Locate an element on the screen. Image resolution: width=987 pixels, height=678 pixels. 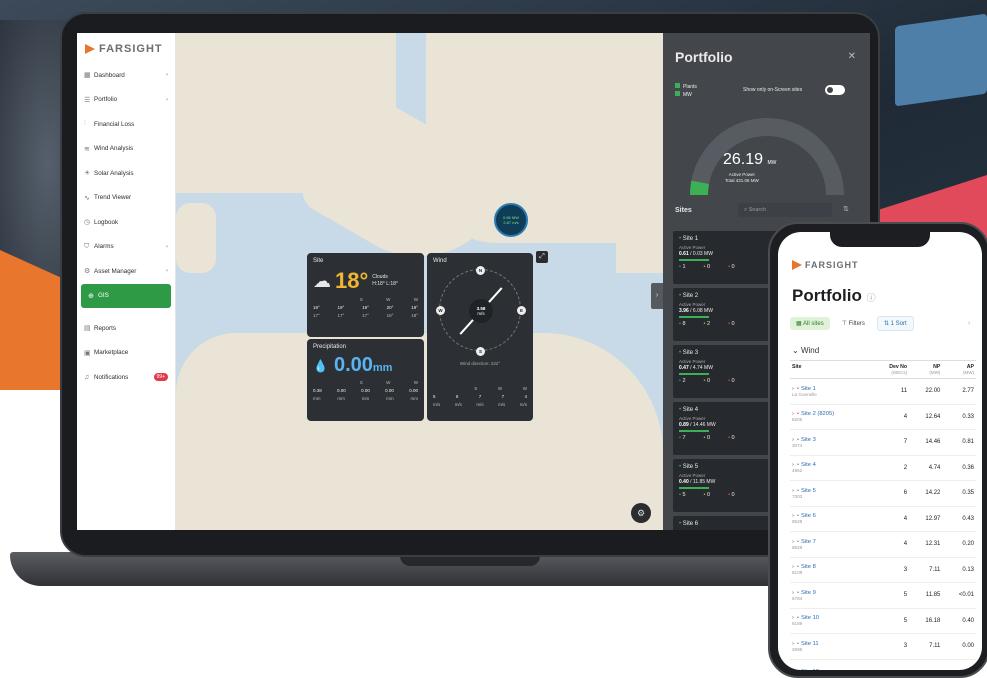
table-row: › • Site 4 4962 2 4.74 0.36 is located at coordinates (883, 468).